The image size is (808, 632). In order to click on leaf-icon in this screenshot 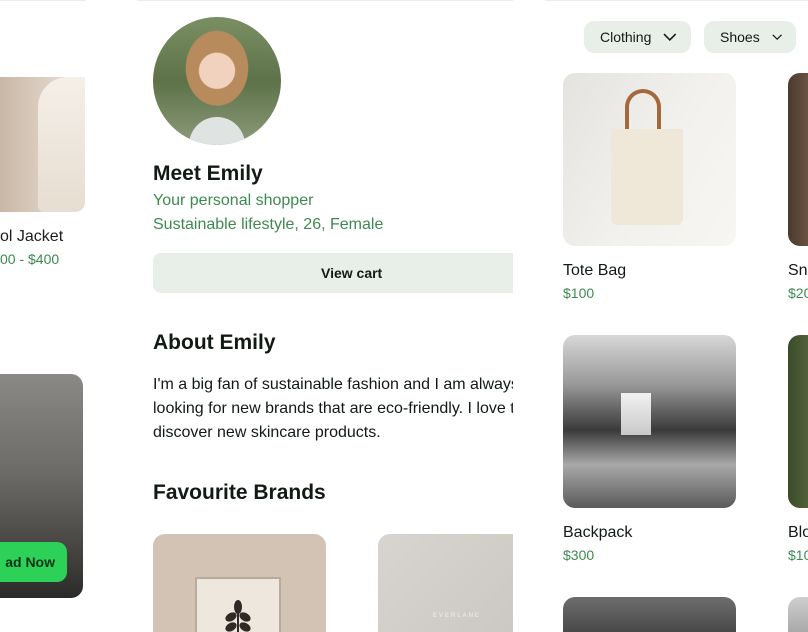, I will do `click(238, 616)`.